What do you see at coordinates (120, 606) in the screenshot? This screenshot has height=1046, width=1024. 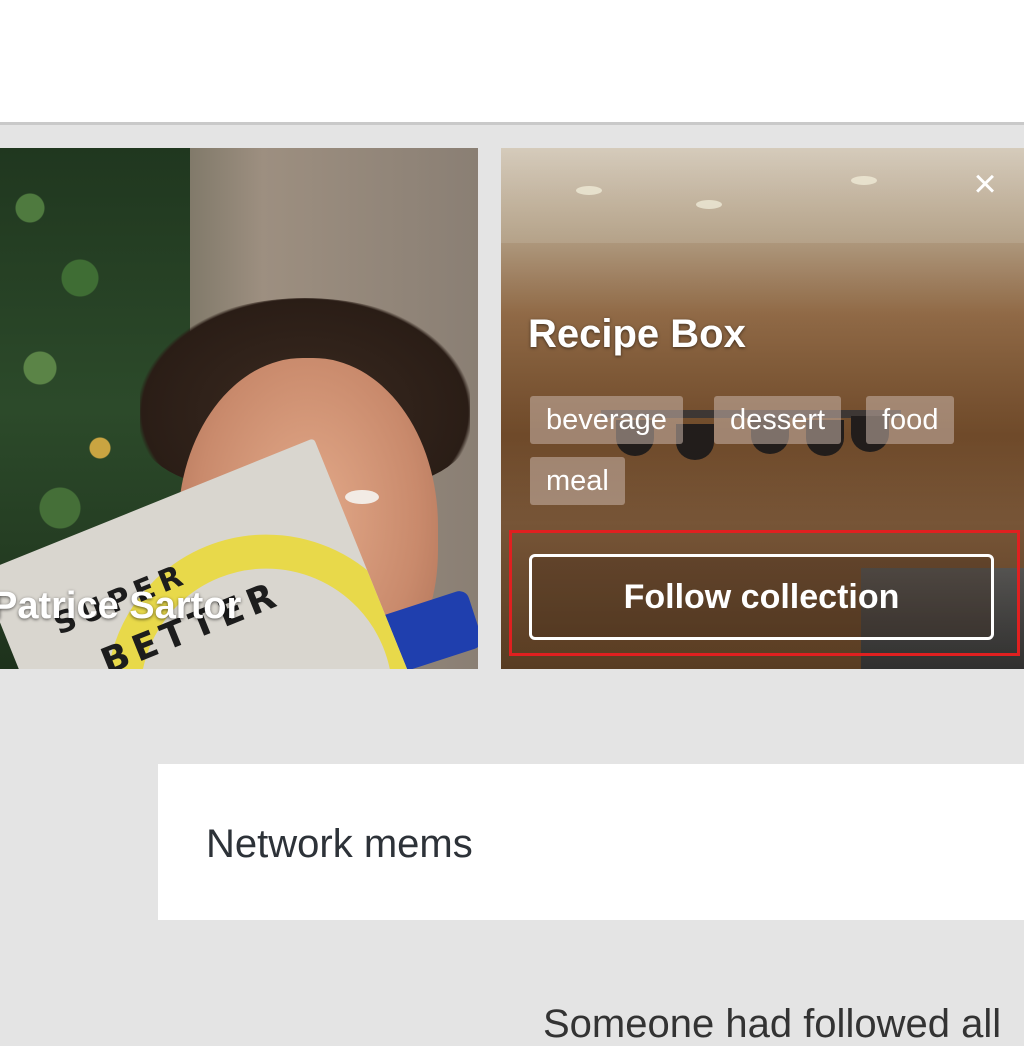 I see `person-name: Patrice Sartor` at bounding box center [120, 606].